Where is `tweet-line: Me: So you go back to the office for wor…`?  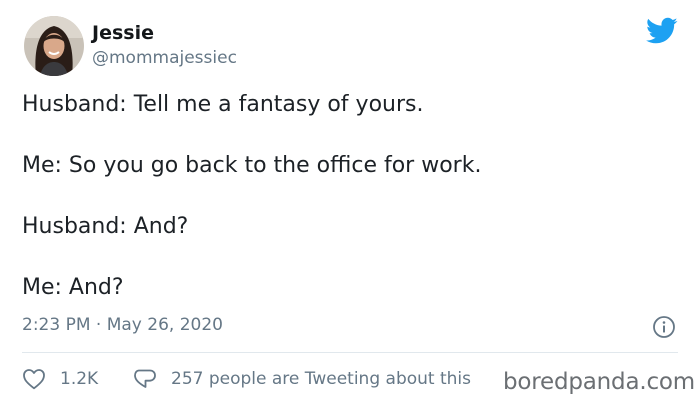 tweet-line: Me: So you go back to the office for wor… is located at coordinates (252, 165).